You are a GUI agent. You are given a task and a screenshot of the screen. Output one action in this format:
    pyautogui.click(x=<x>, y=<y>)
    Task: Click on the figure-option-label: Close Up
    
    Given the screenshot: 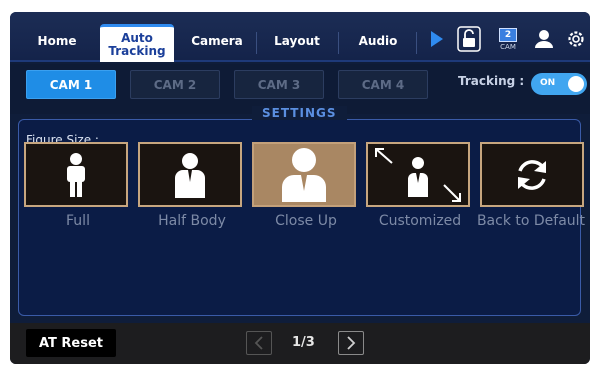 What is the action you would take?
    pyautogui.click(x=306, y=221)
    